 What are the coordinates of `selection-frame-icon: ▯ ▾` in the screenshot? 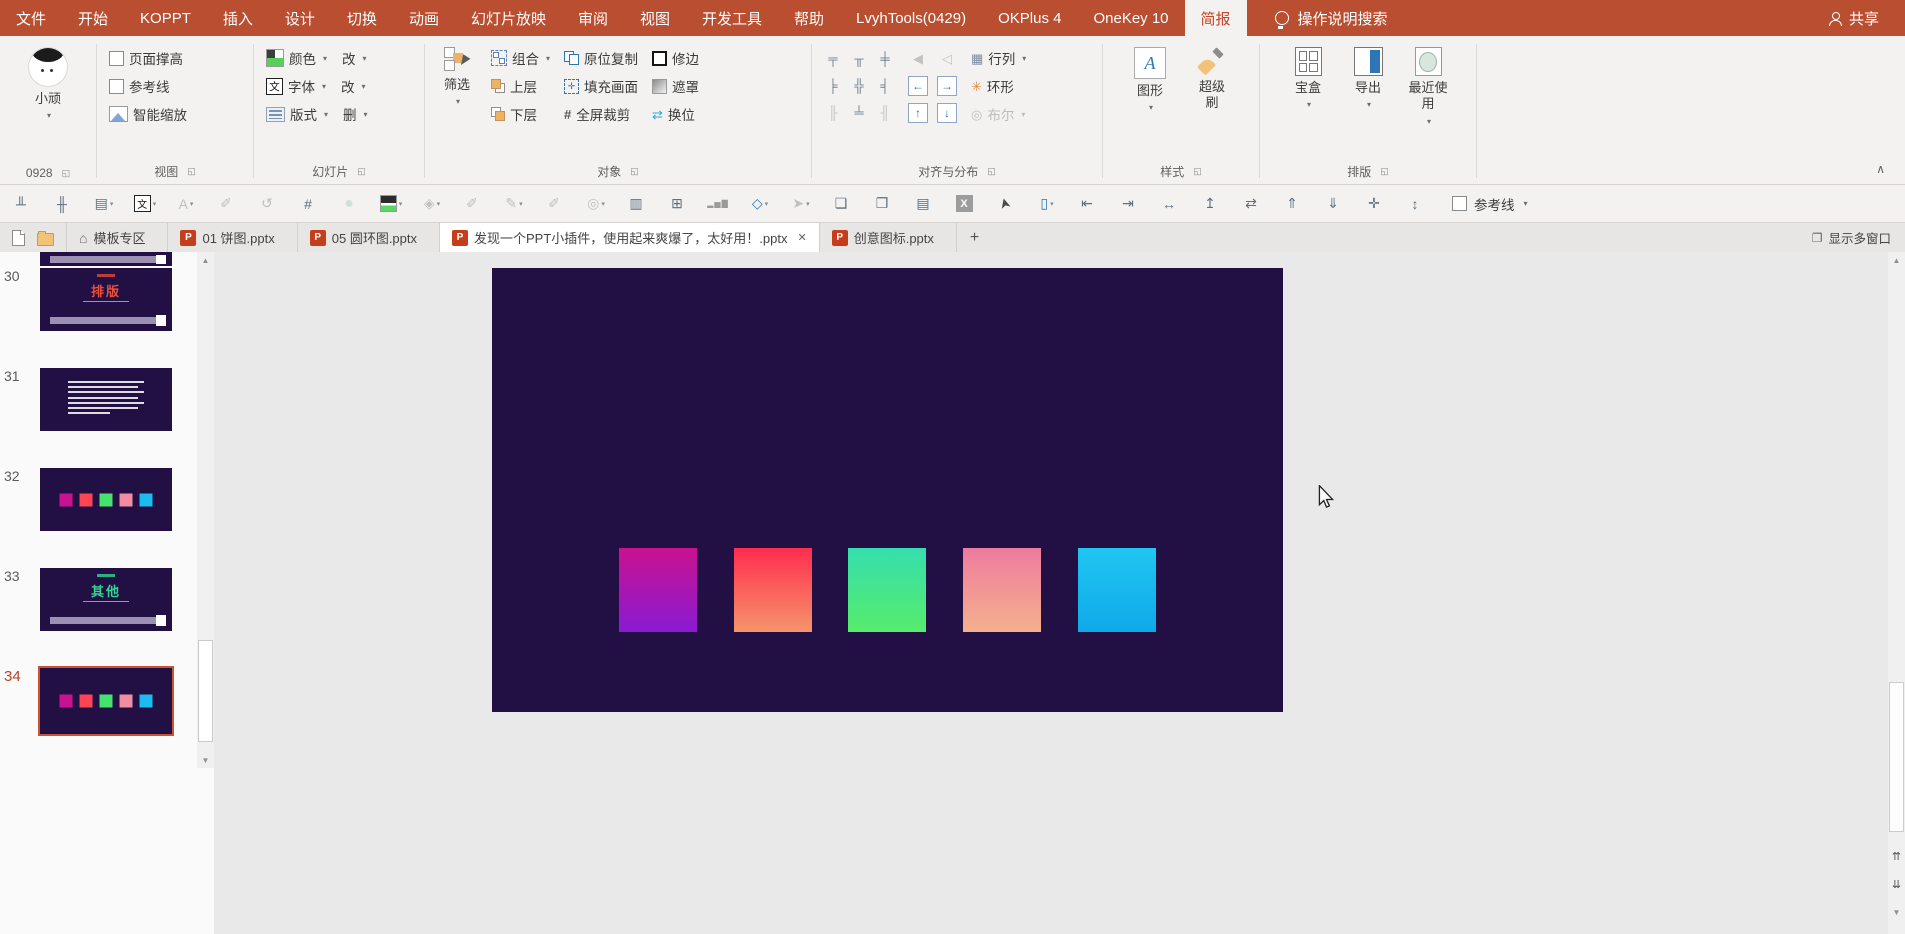 It's located at (1047, 204).